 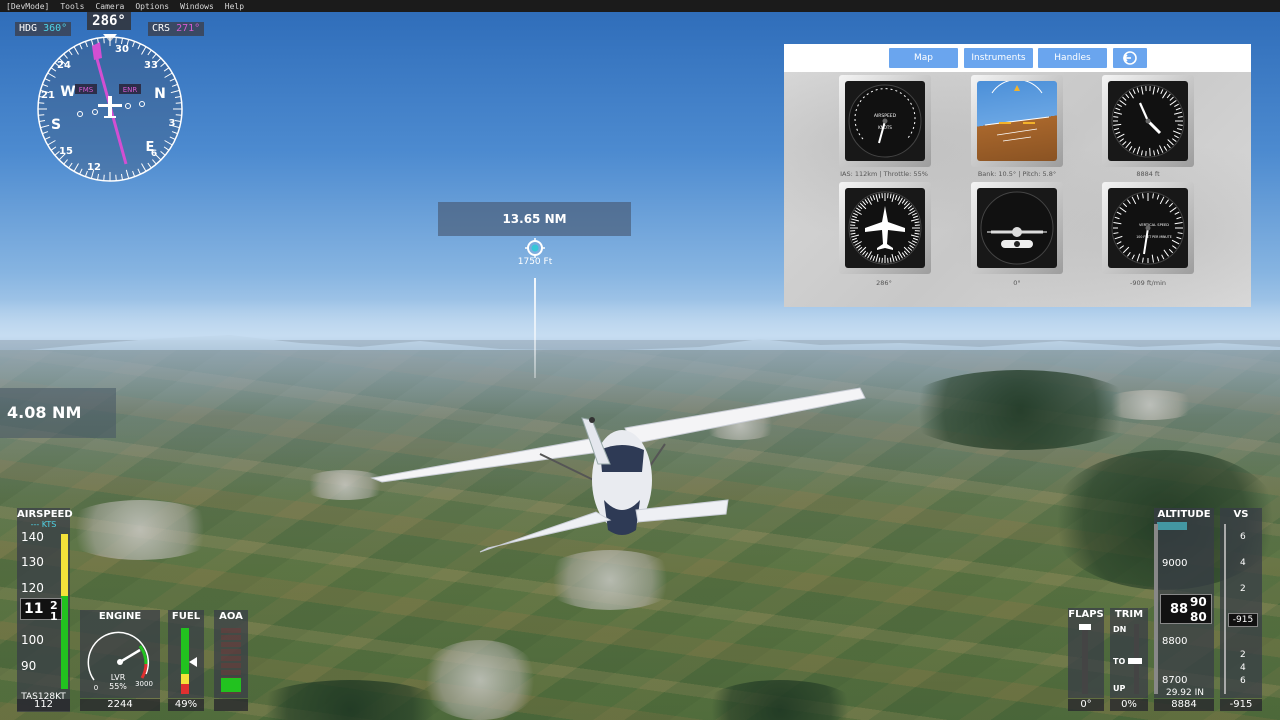 I want to click on engine-pct: 55%, so click(x=118, y=686).